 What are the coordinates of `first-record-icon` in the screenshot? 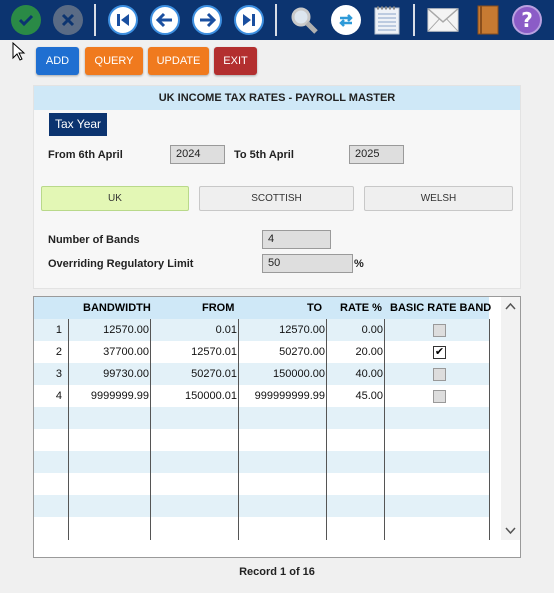 It's located at (123, 20).